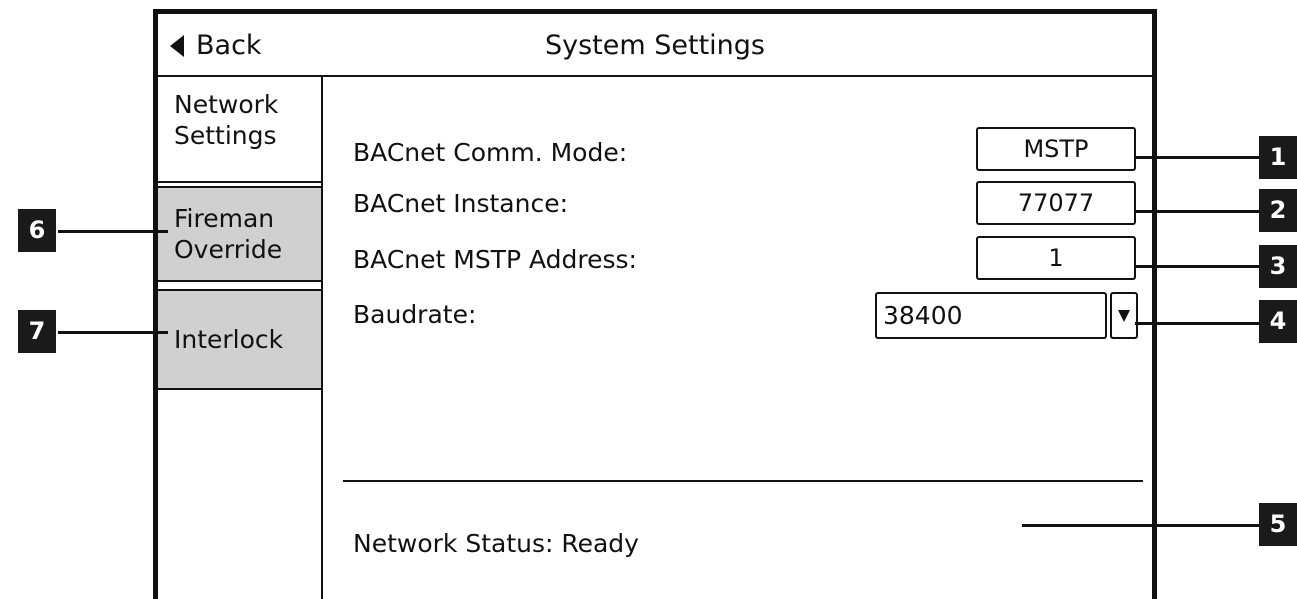 Image resolution: width=1297 pixels, height=599 pixels. Describe the element at coordinates (1056, 203) in the screenshot. I see `instance-field: 77077` at that location.